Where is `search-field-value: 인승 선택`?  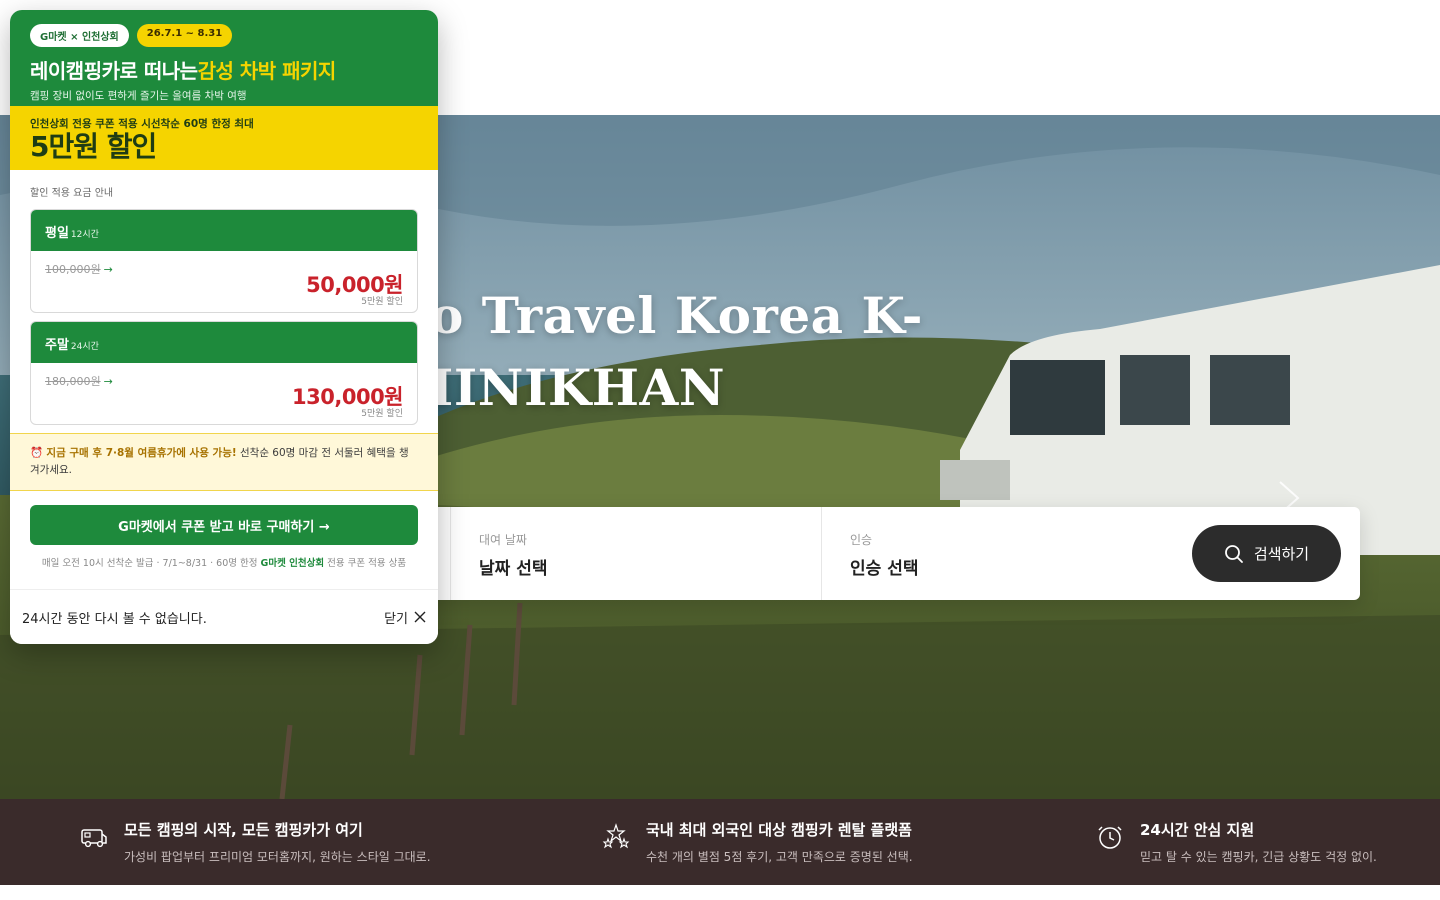
search-field-value: 인승 선택 is located at coordinates (884, 569).